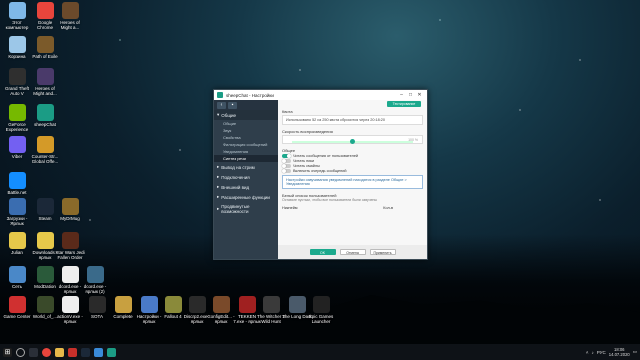 Image resolution: width=640 pixels, height=360 pixels. I want to click on explorer-taskbar-icon, so click(59, 352).